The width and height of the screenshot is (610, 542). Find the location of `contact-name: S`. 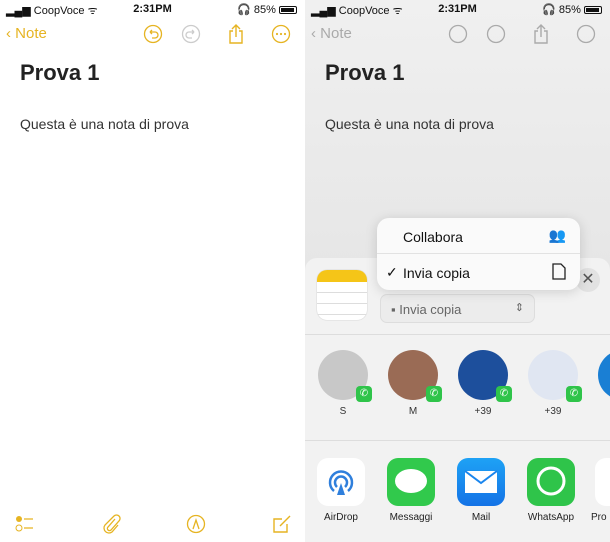

contact-name: S is located at coordinates (343, 411).